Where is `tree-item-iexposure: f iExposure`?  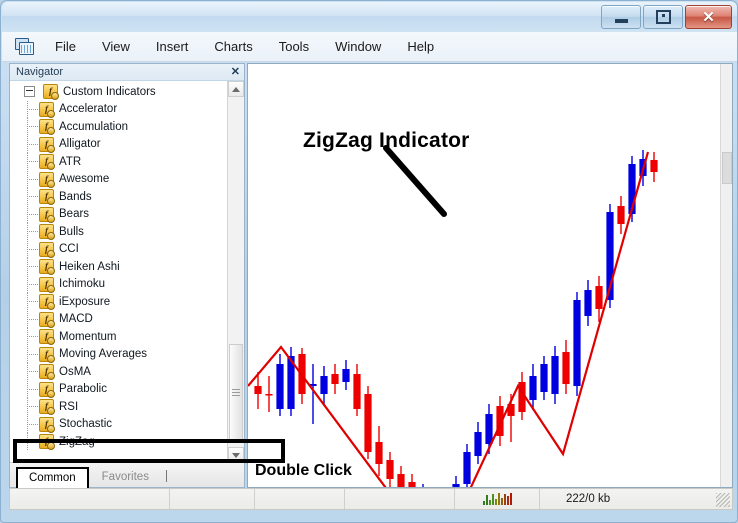
tree-item-iexposure: f iExposure is located at coordinates (119, 302).